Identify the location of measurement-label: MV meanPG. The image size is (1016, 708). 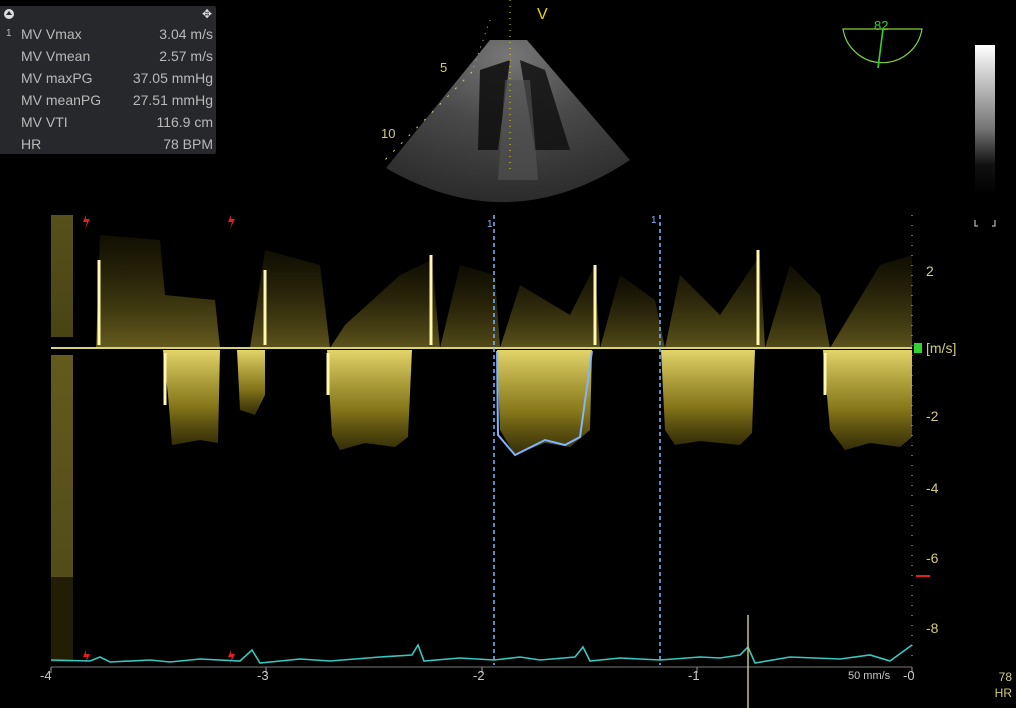
(61, 100).